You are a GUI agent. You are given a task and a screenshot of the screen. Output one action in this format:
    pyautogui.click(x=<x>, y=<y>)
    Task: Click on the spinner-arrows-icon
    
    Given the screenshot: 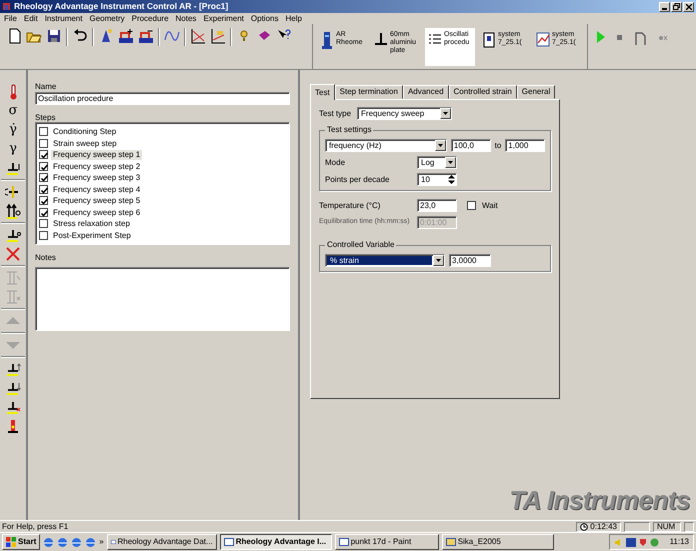 What is the action you would take?
    pyautogui.click(x=451, y=179)
    